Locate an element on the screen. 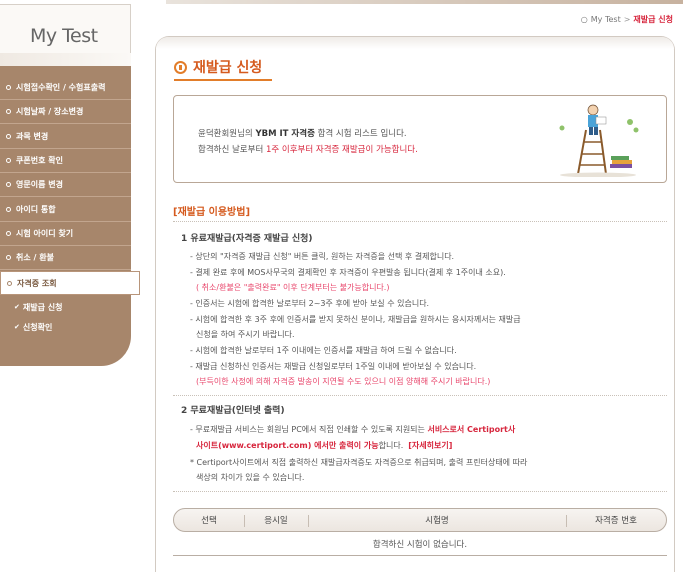  paid-line: 신청을 하여 주시기 바랍니다. is located at coordinates (245, 334).